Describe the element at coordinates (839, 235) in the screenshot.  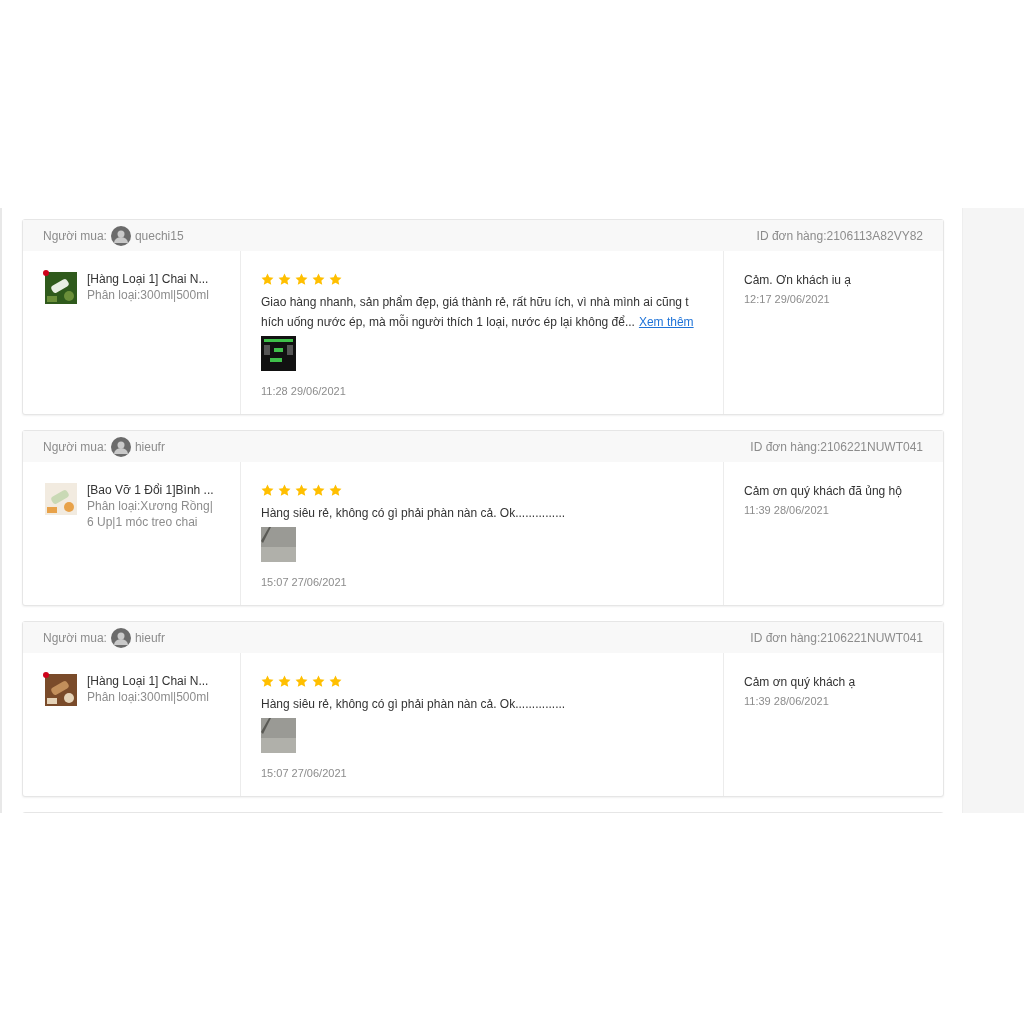
I see `order-id: ID đơn hàng:2106113A82VY82` at that location.